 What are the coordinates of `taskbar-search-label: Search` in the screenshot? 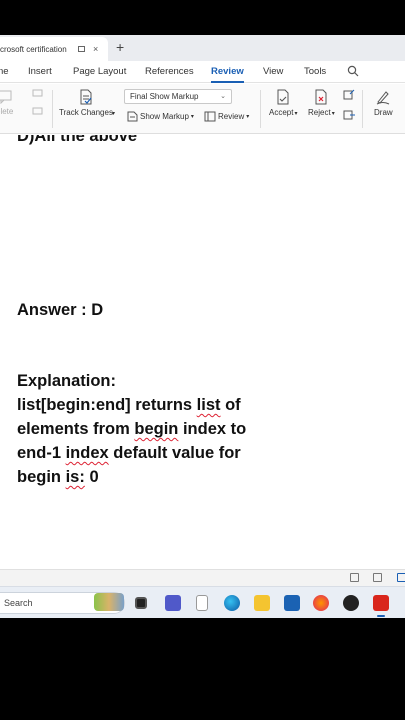 It's located at (18, 603).